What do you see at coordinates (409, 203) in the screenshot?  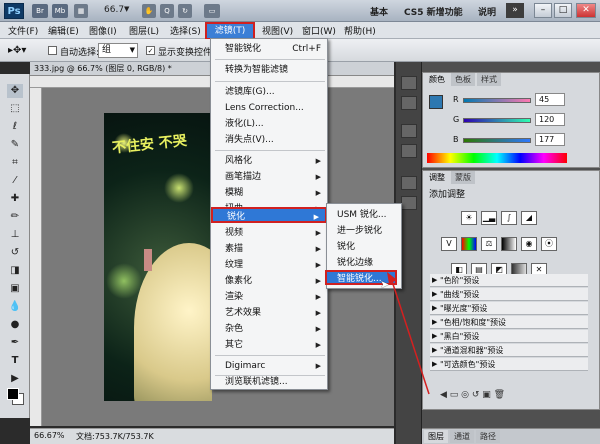 I see `paragraph-panel-icon` at bounding box center [409, 203].